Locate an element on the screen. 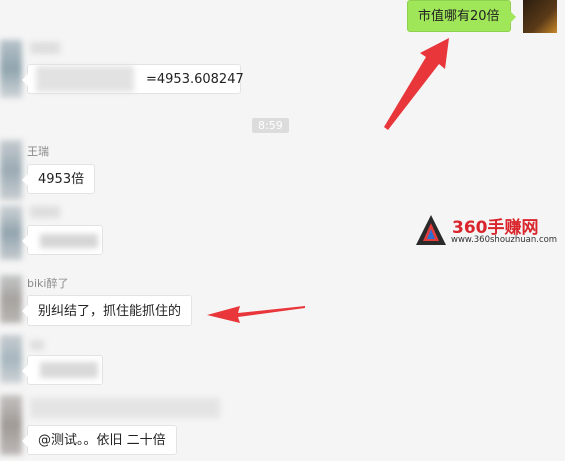 The height and width of the screenshot is (461, 565). sender-name: biki醉了 is located at coordinates (48, 283).